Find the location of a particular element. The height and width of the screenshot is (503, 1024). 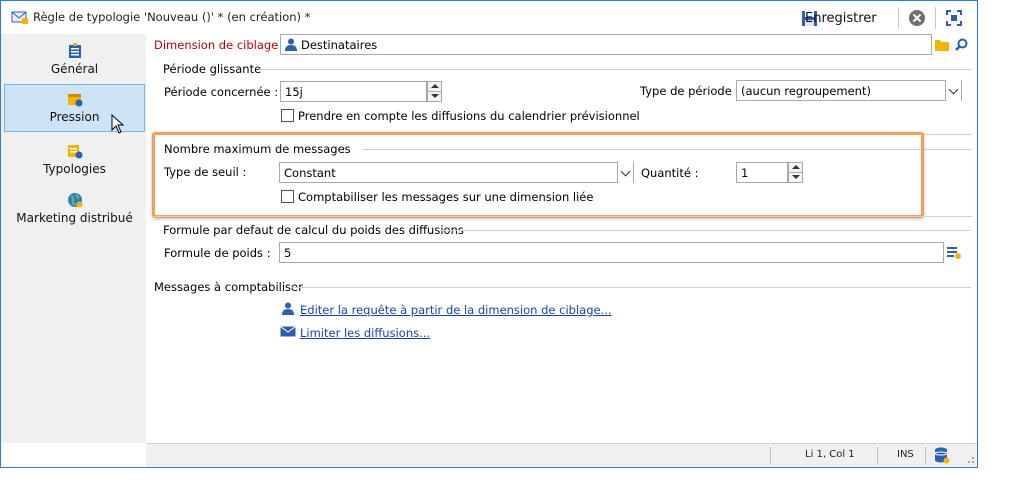

insert-mode: INS is located at coordinates (905, 454).